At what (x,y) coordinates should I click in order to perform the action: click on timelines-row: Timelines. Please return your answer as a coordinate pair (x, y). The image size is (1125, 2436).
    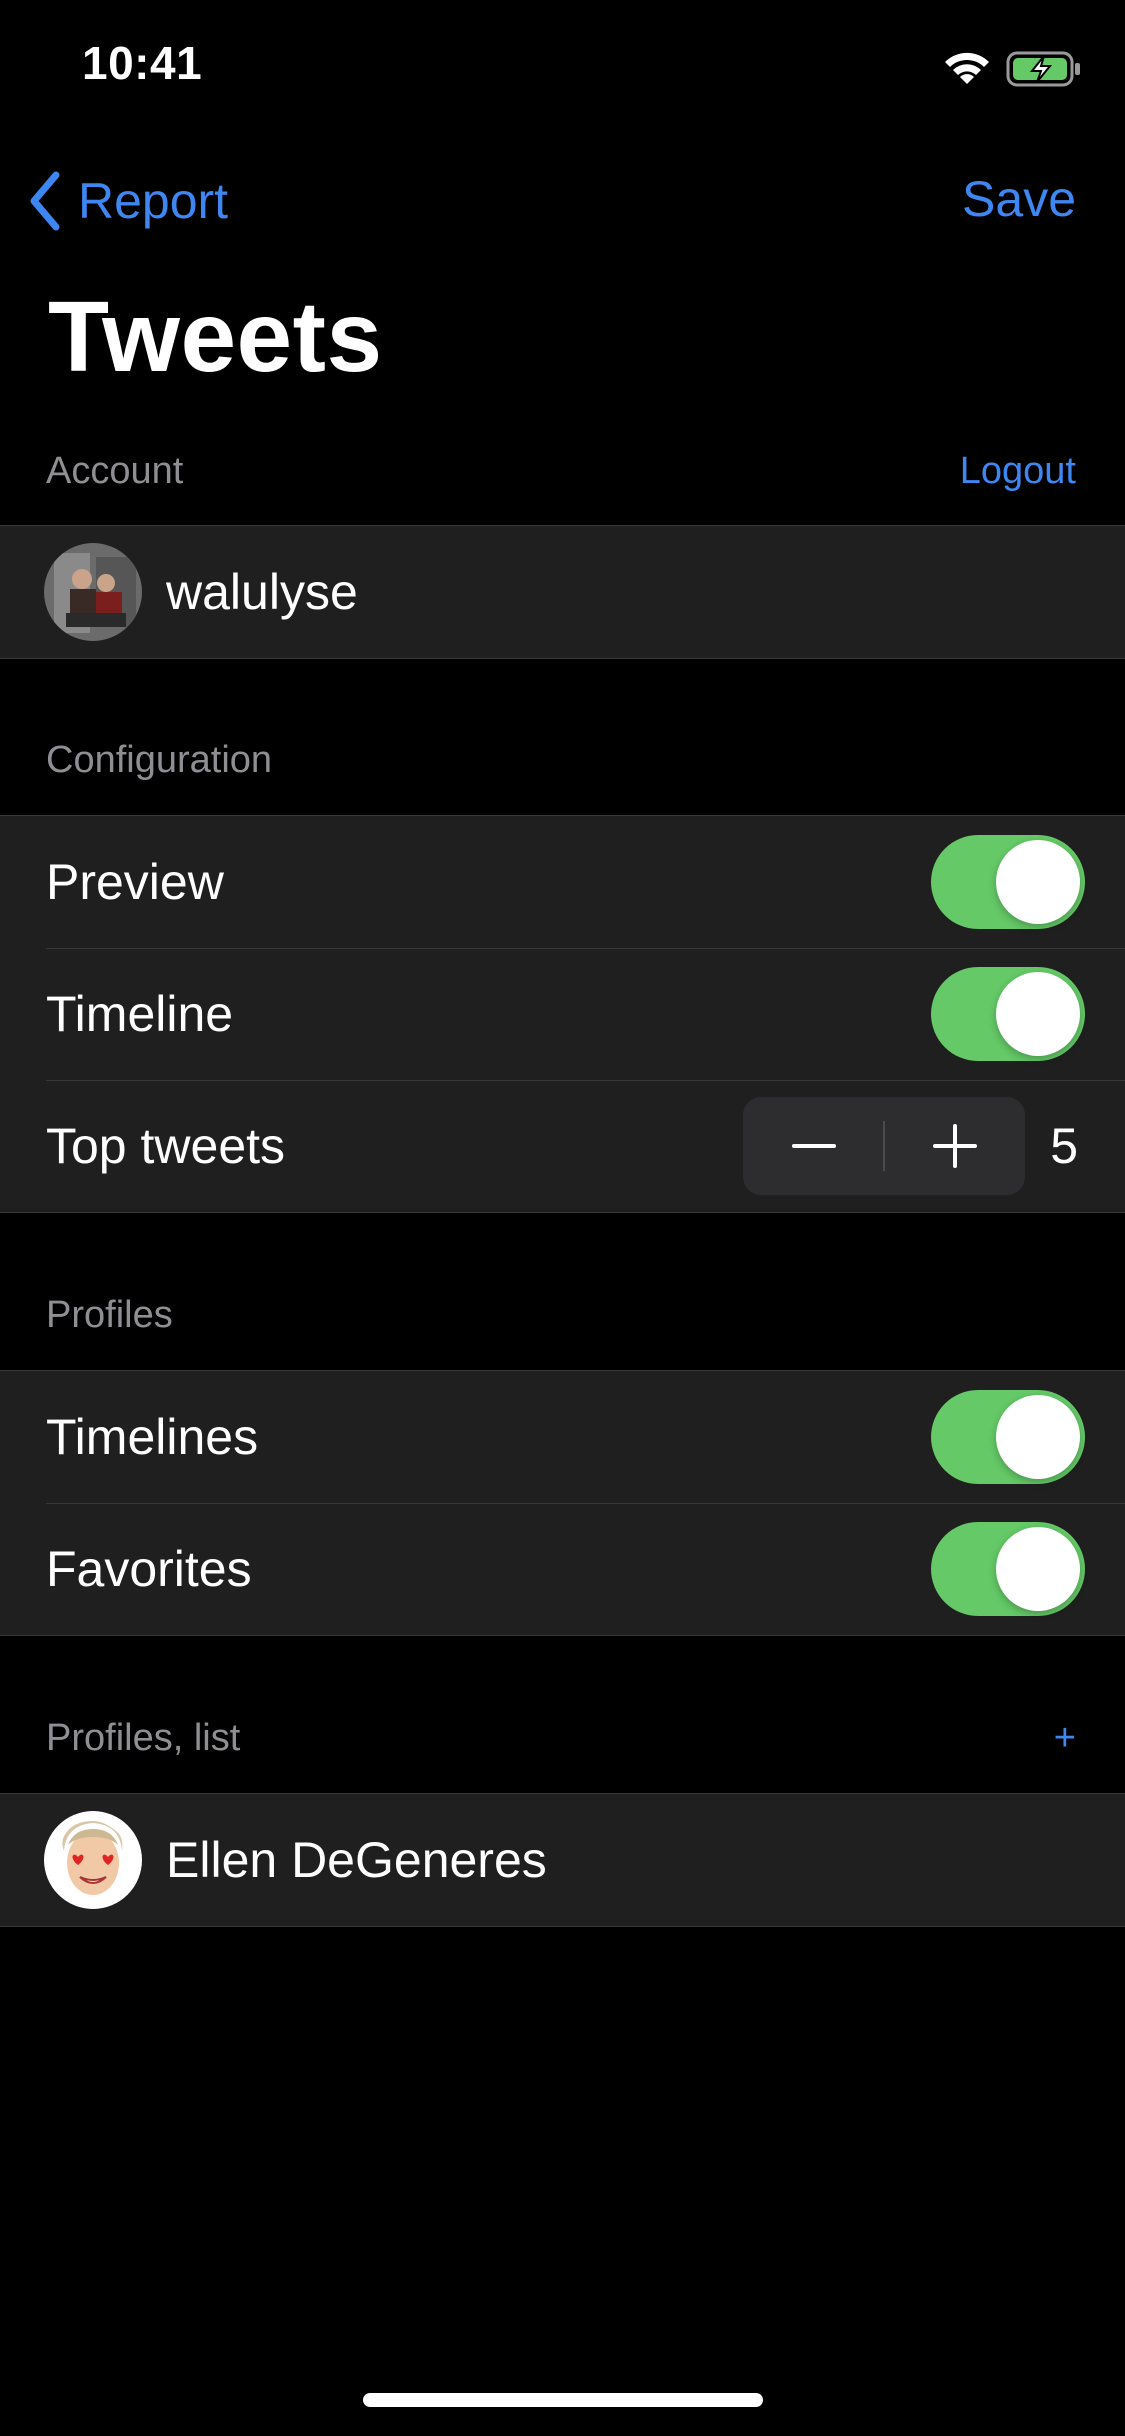
    Looking at the image, I should click on (562, 1437).